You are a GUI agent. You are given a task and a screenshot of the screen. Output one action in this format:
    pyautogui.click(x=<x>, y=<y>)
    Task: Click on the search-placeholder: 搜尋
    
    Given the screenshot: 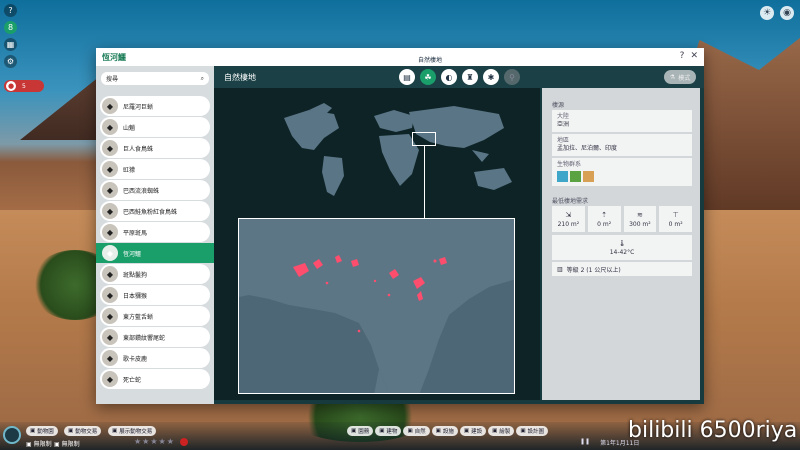 What is the action you would take?
    pyautogui.click(x=112, y=79)
    